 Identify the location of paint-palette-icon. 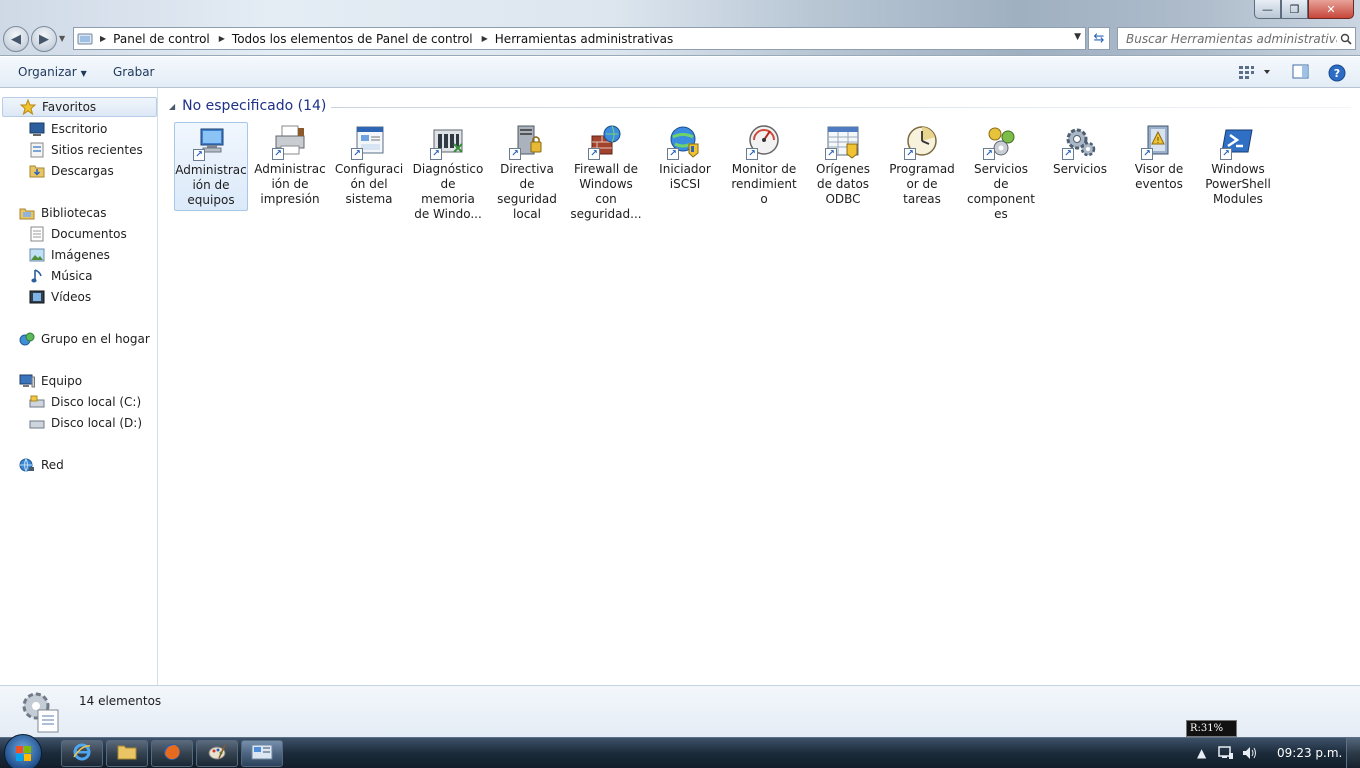
(217, 753).